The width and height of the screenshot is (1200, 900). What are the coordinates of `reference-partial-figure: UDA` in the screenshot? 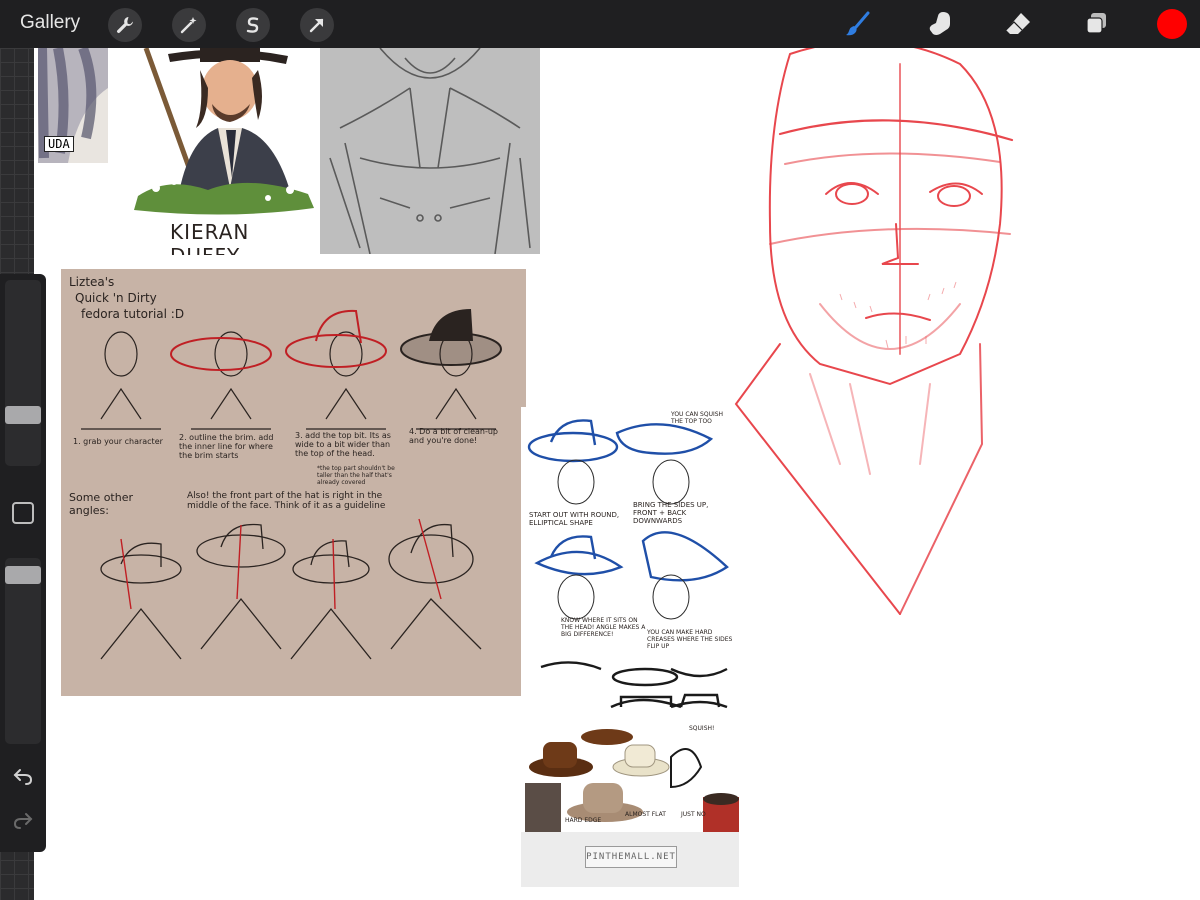 It's located at (73, 105).